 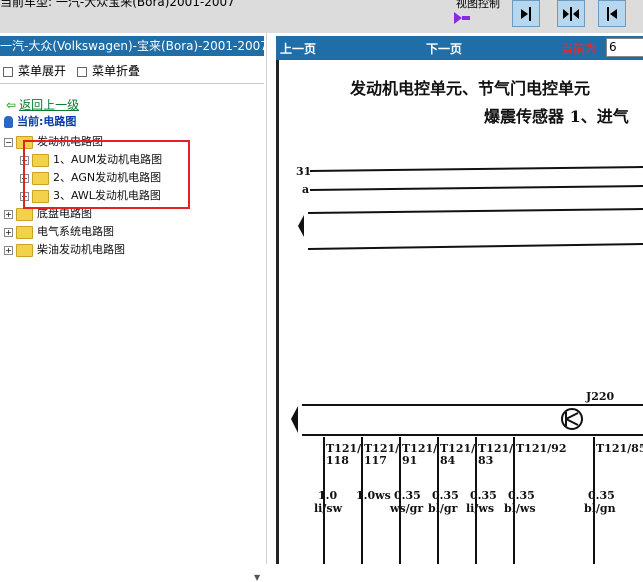 What do you see at coordinates (328, 508) in the screenshot?
I see `wire-color-label: li/sw` at bounding box center [328, 508].